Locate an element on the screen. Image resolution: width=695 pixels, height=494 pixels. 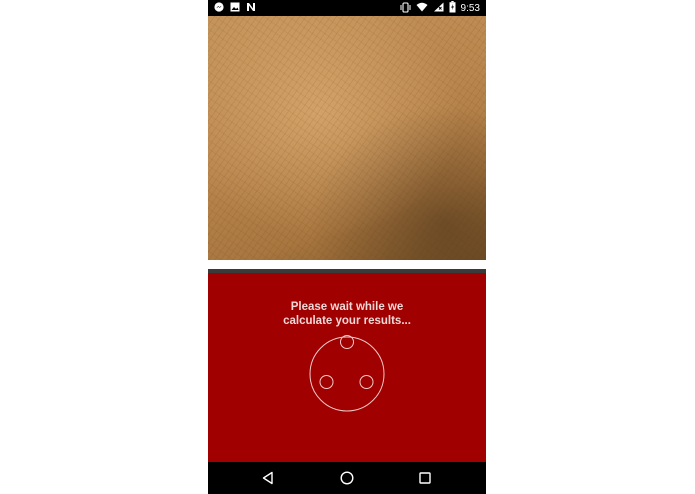
messenger-icon is located at coordinates (219, 8).